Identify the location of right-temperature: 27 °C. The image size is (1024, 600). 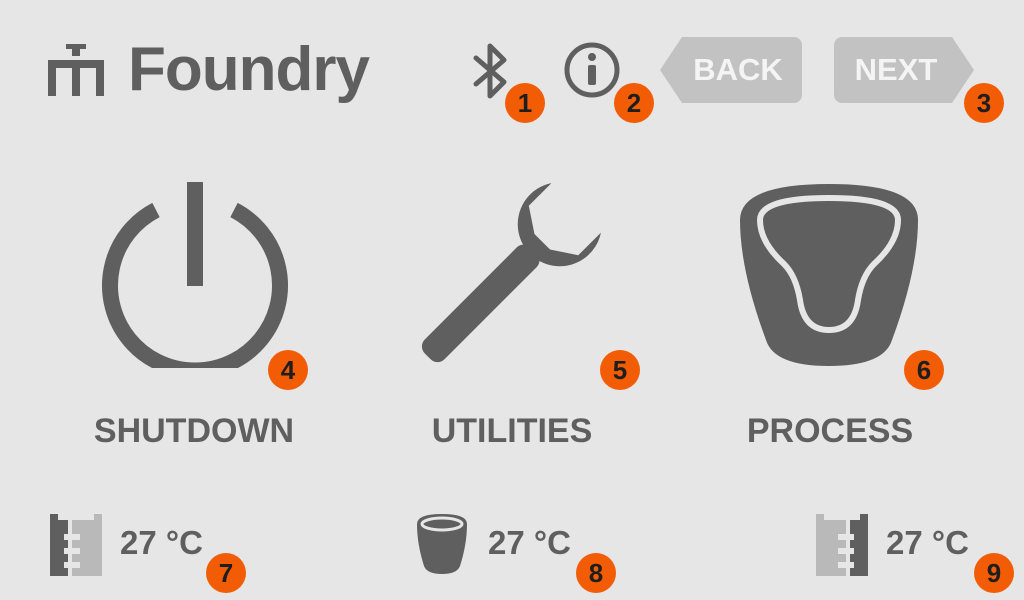
(927, 542).